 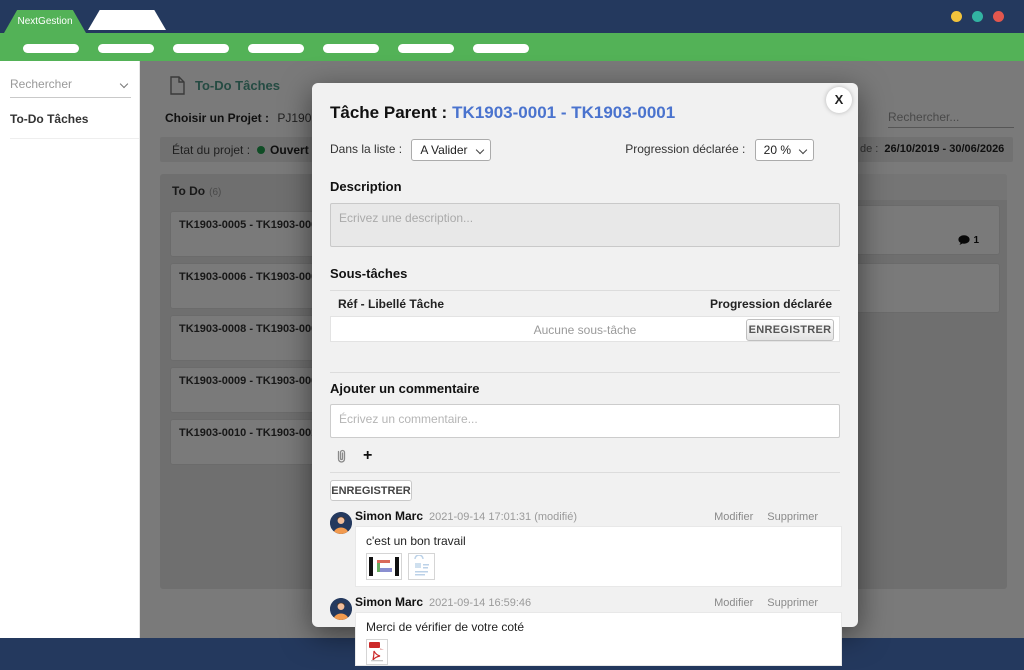 I want to click on description-heading: Description, so click(x=366, y=186).